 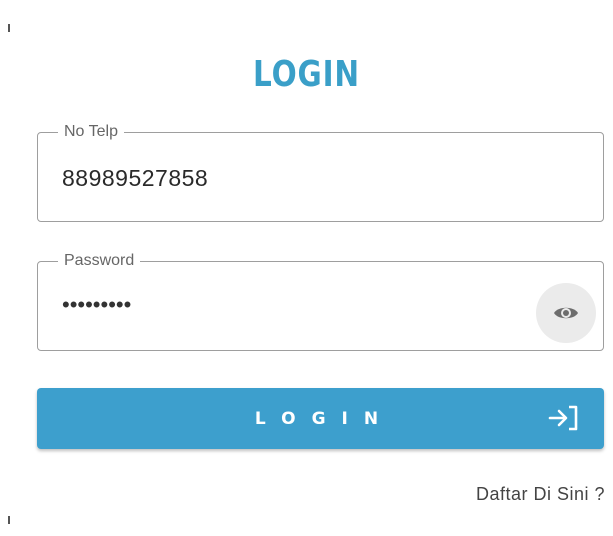 What do you see at coordinates (91, 132) in the screenshot?
I see `phone-field-label: No Telp` at bounding box center [91, 132].